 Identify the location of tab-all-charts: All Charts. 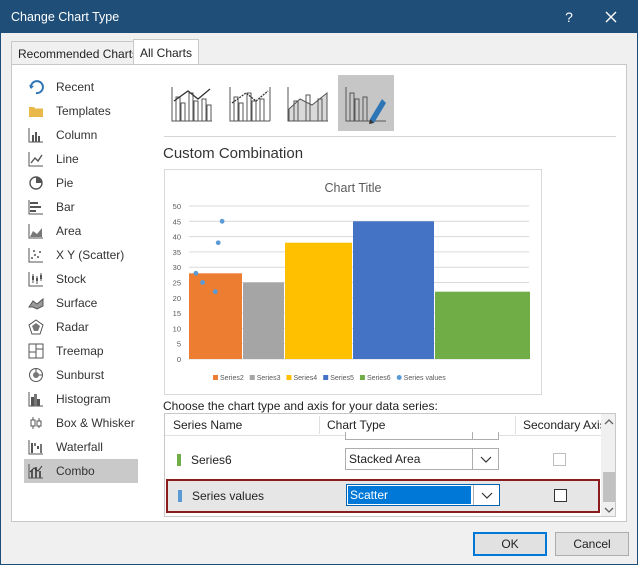
(166, 52).